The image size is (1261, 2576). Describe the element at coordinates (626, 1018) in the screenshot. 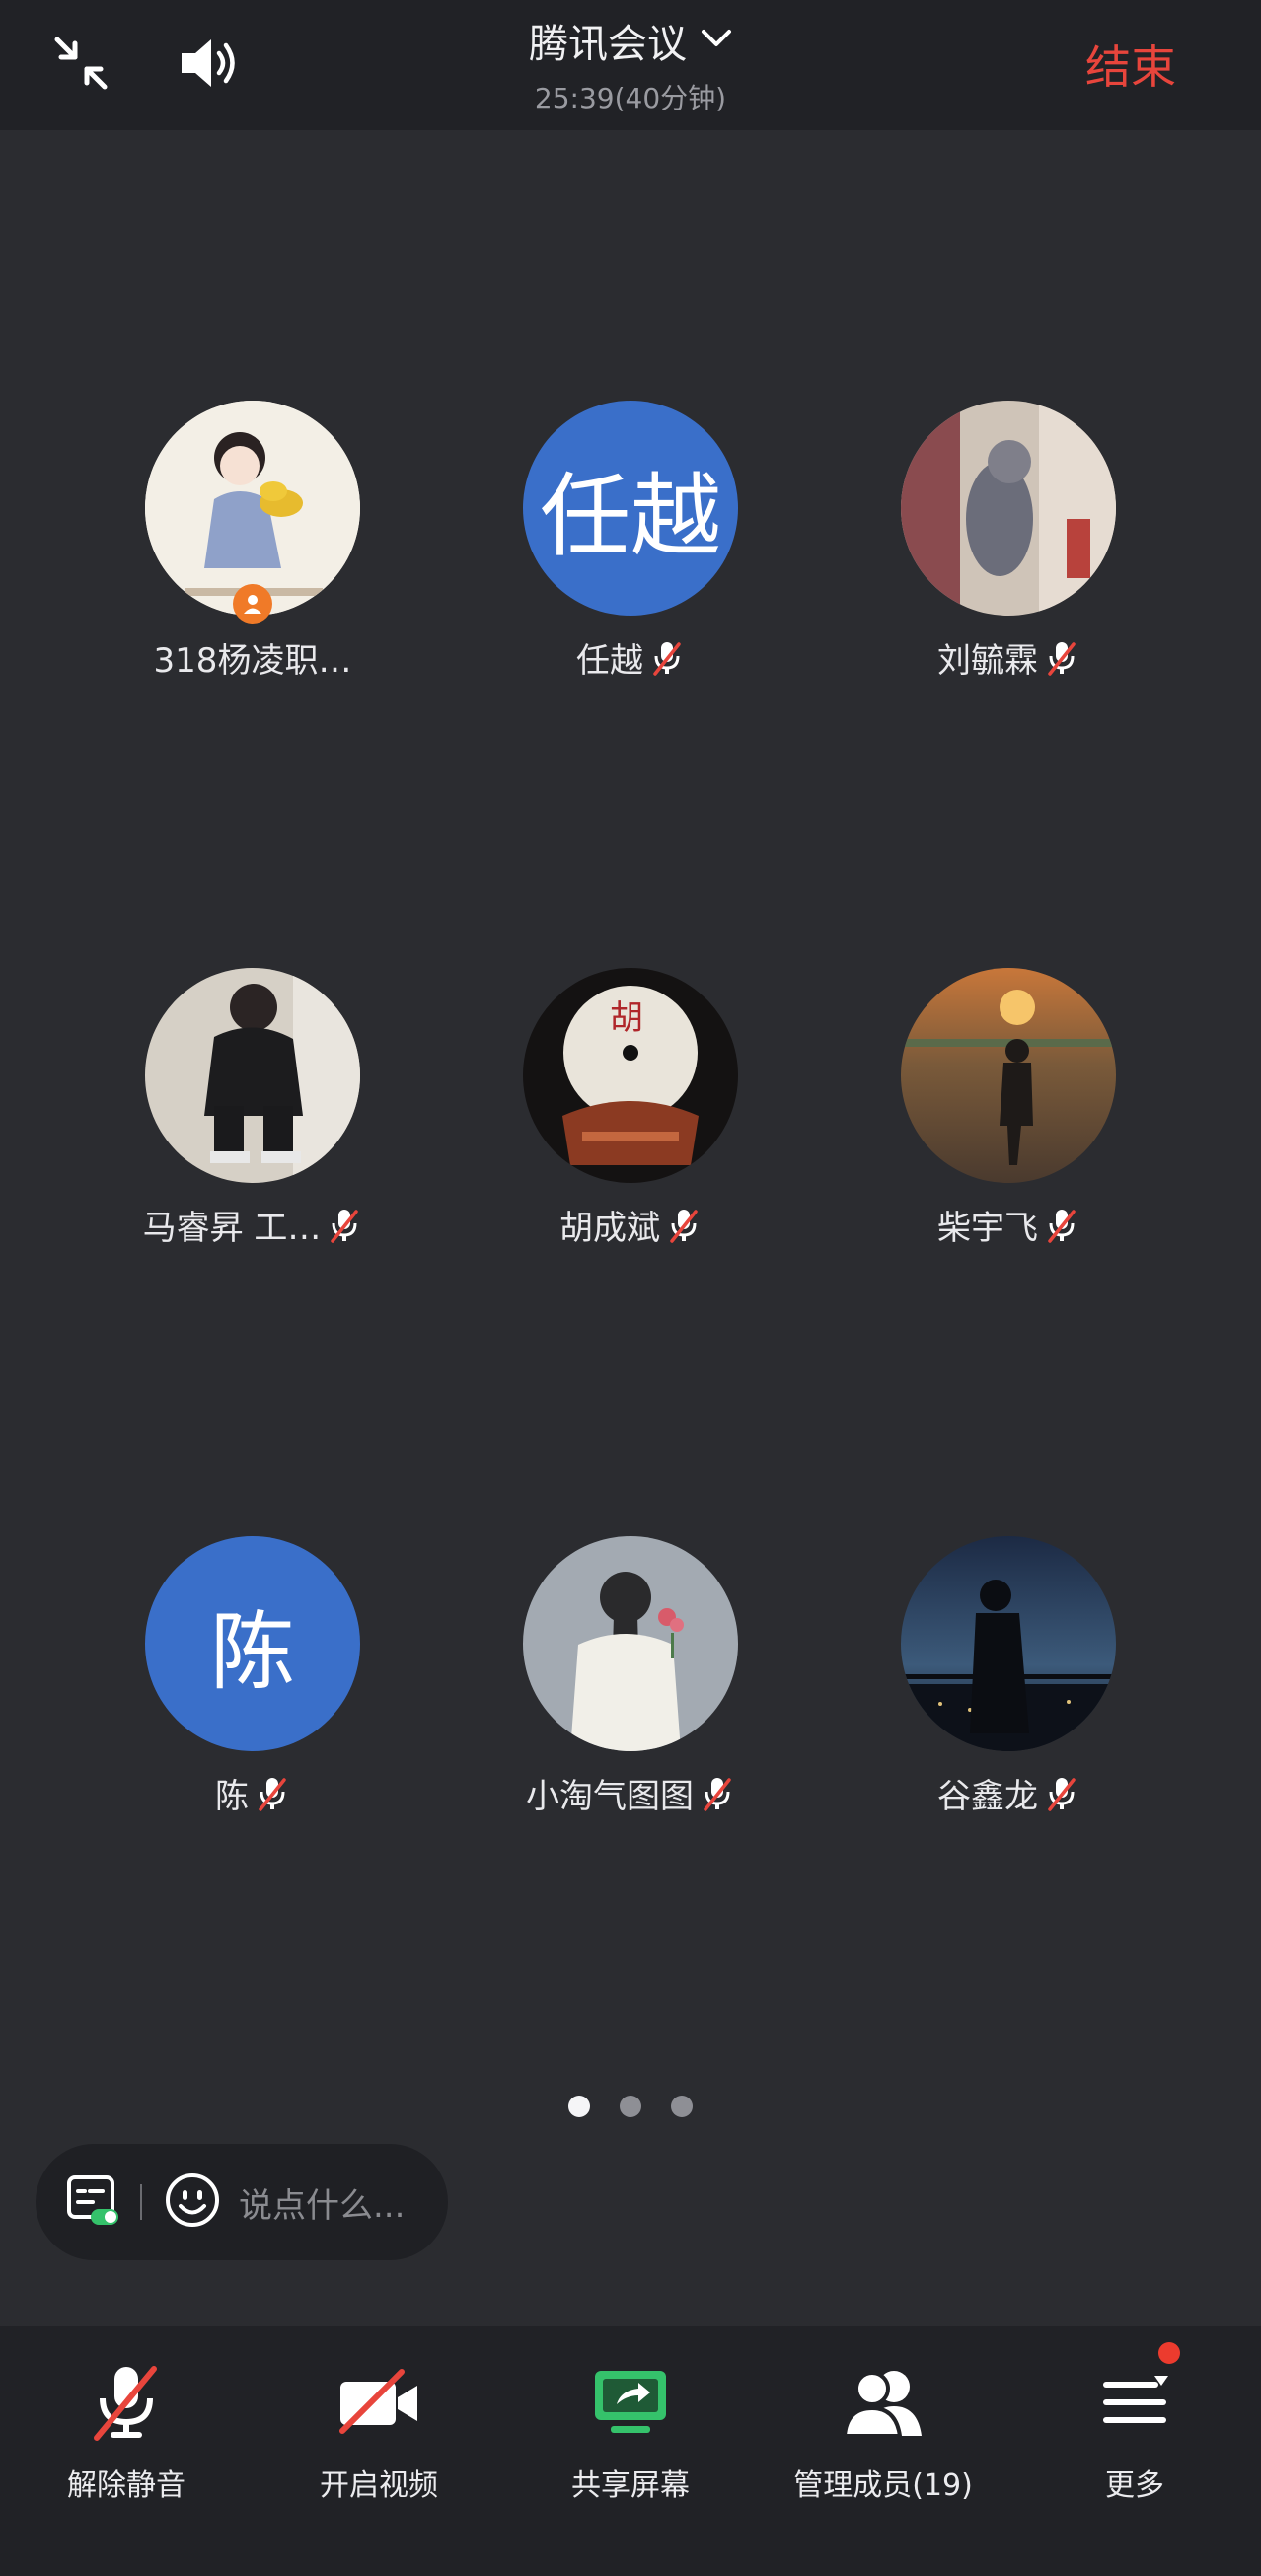

I see `svg-text: 胡` at that location.